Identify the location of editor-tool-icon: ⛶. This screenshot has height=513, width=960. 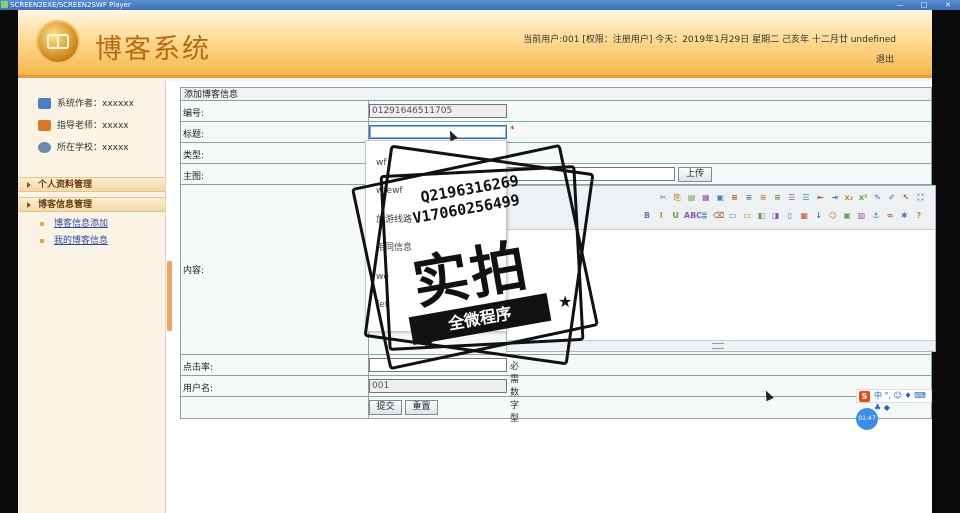
(920, 198).